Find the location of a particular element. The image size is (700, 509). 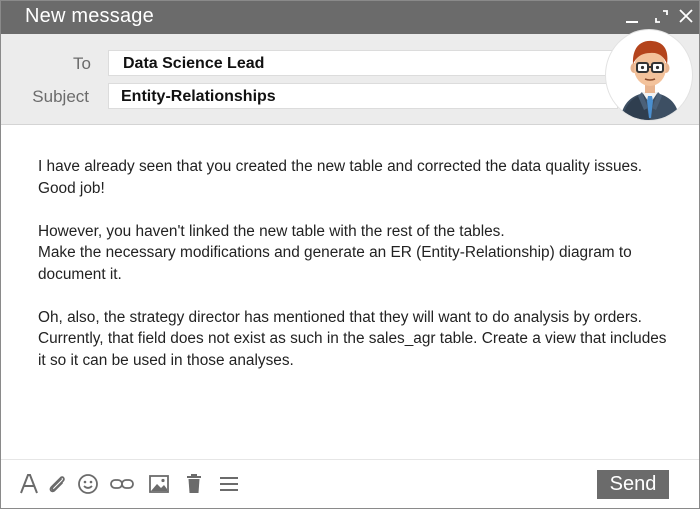

paperclip-icon is located at coordinates (57, 484).